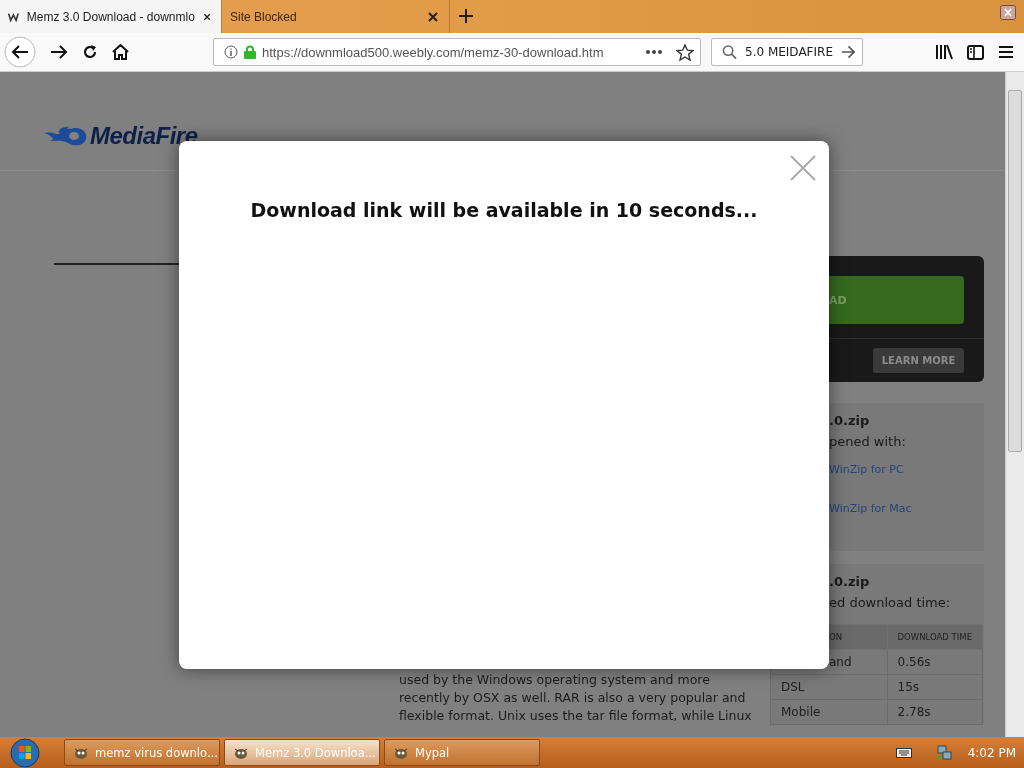 Image resolution: width=1024 pixels, height=768 pixels. I want to click on learn-more-button: LEARN MORE, so click(918, 360).